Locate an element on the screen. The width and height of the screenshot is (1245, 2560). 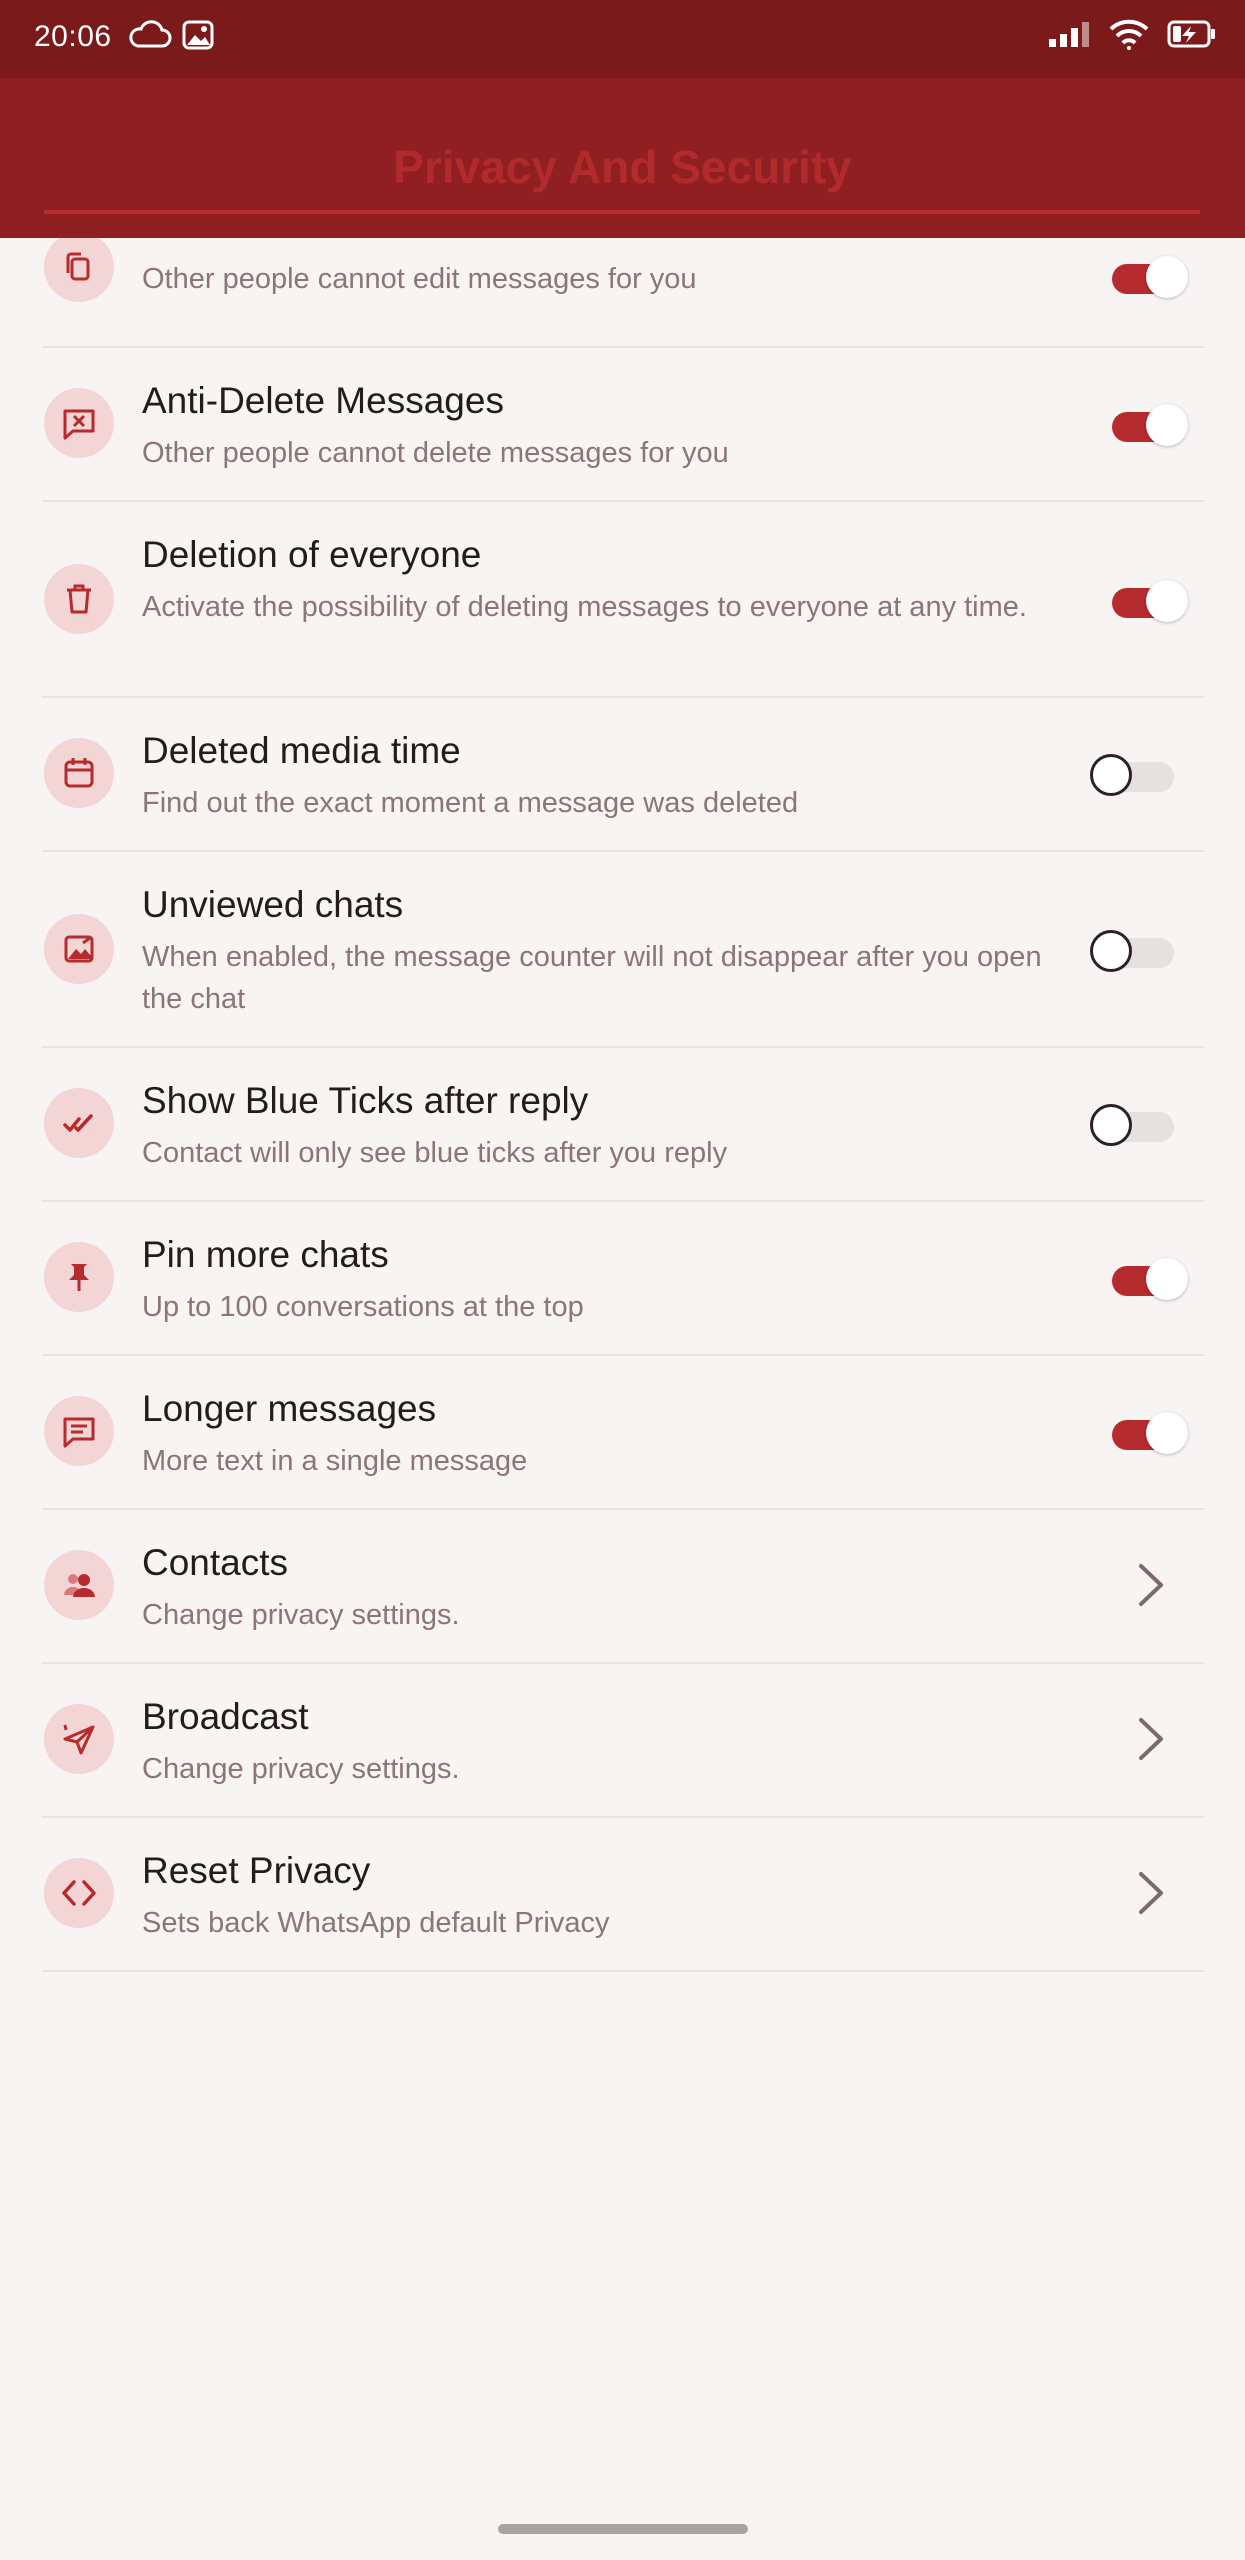
calendar-icon is located at coordinates (79, 773).